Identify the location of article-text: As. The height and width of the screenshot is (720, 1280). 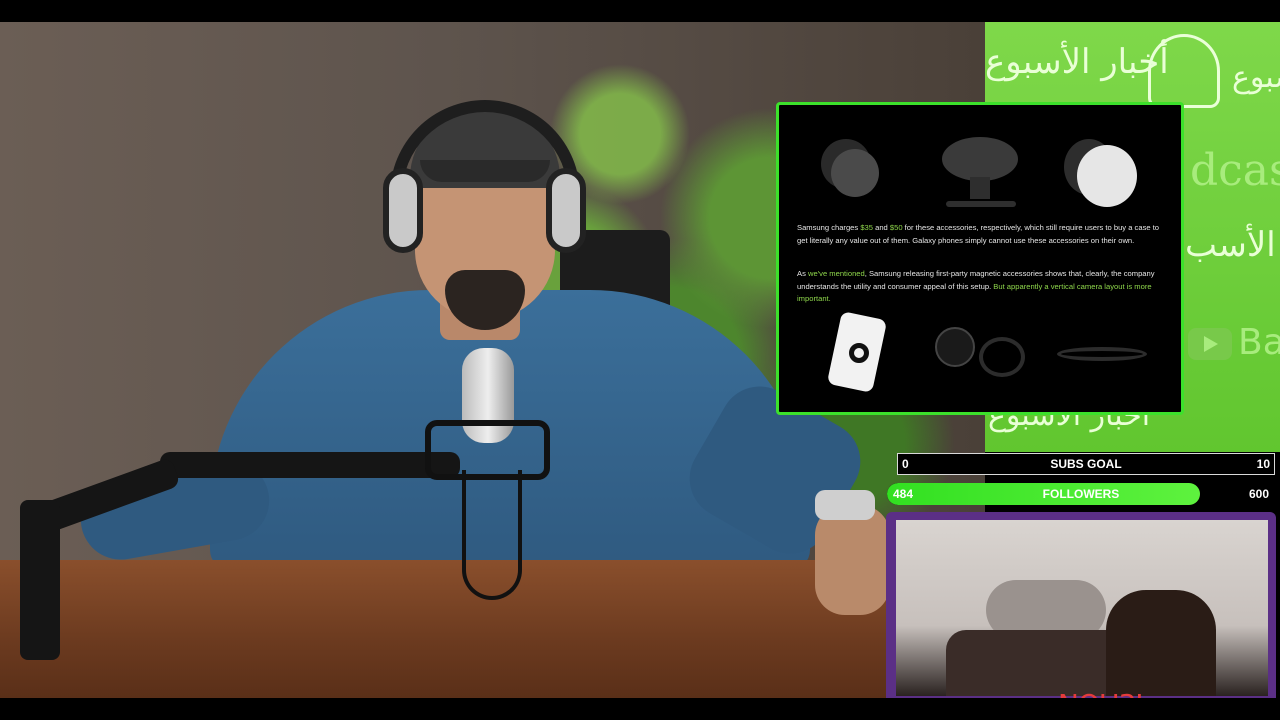
(802, 273).